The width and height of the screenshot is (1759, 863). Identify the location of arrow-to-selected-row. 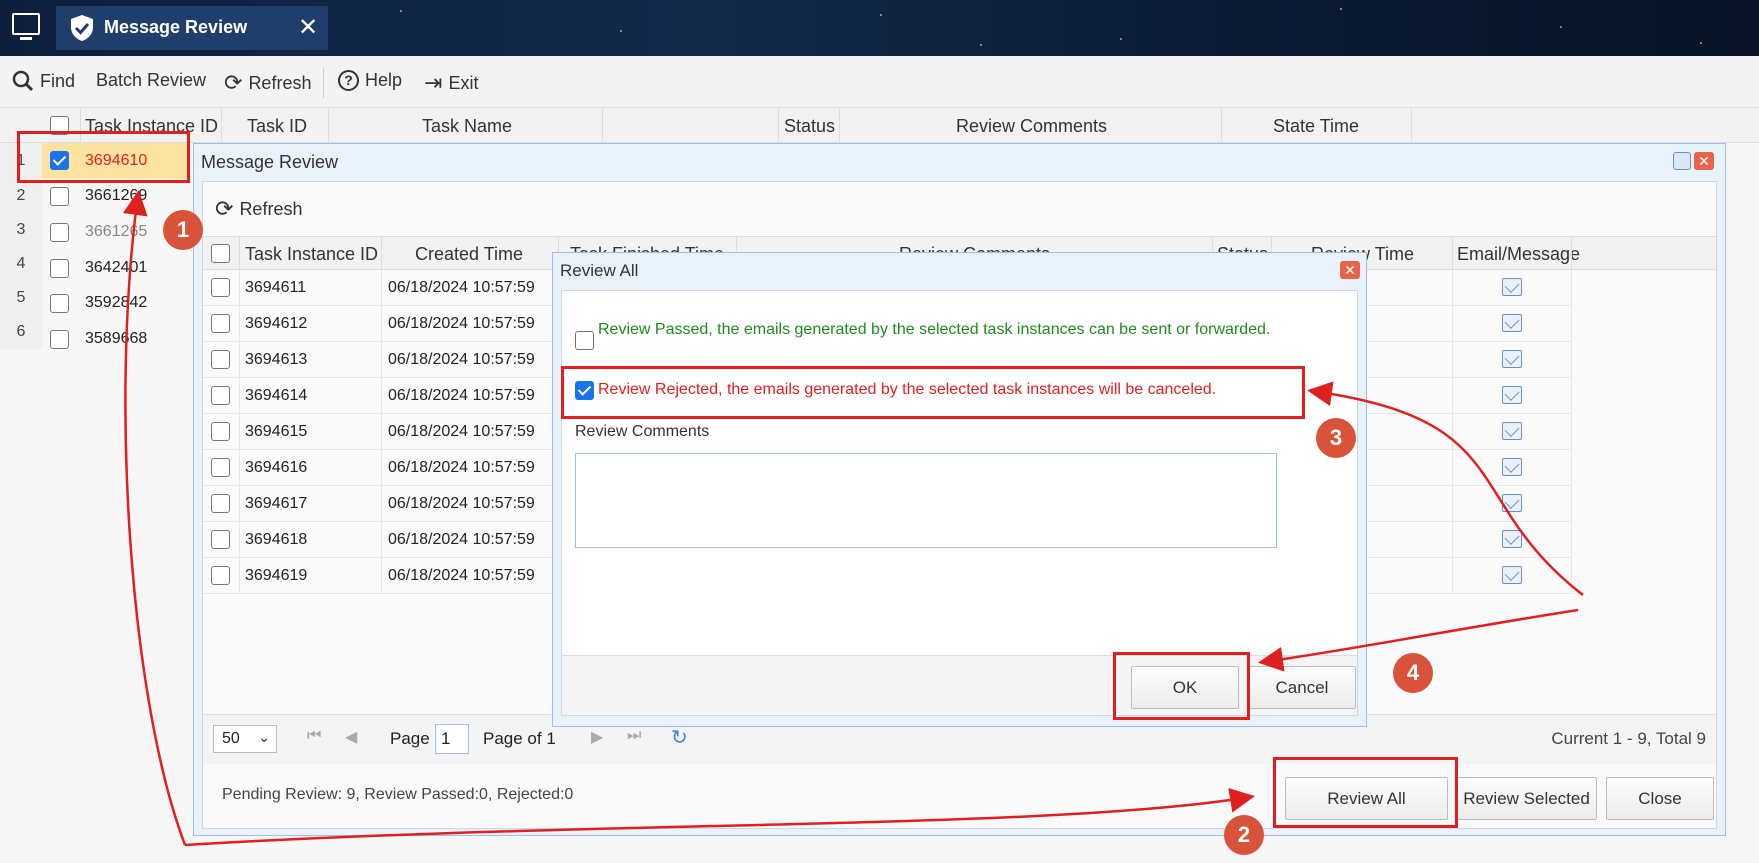
(154, 518).